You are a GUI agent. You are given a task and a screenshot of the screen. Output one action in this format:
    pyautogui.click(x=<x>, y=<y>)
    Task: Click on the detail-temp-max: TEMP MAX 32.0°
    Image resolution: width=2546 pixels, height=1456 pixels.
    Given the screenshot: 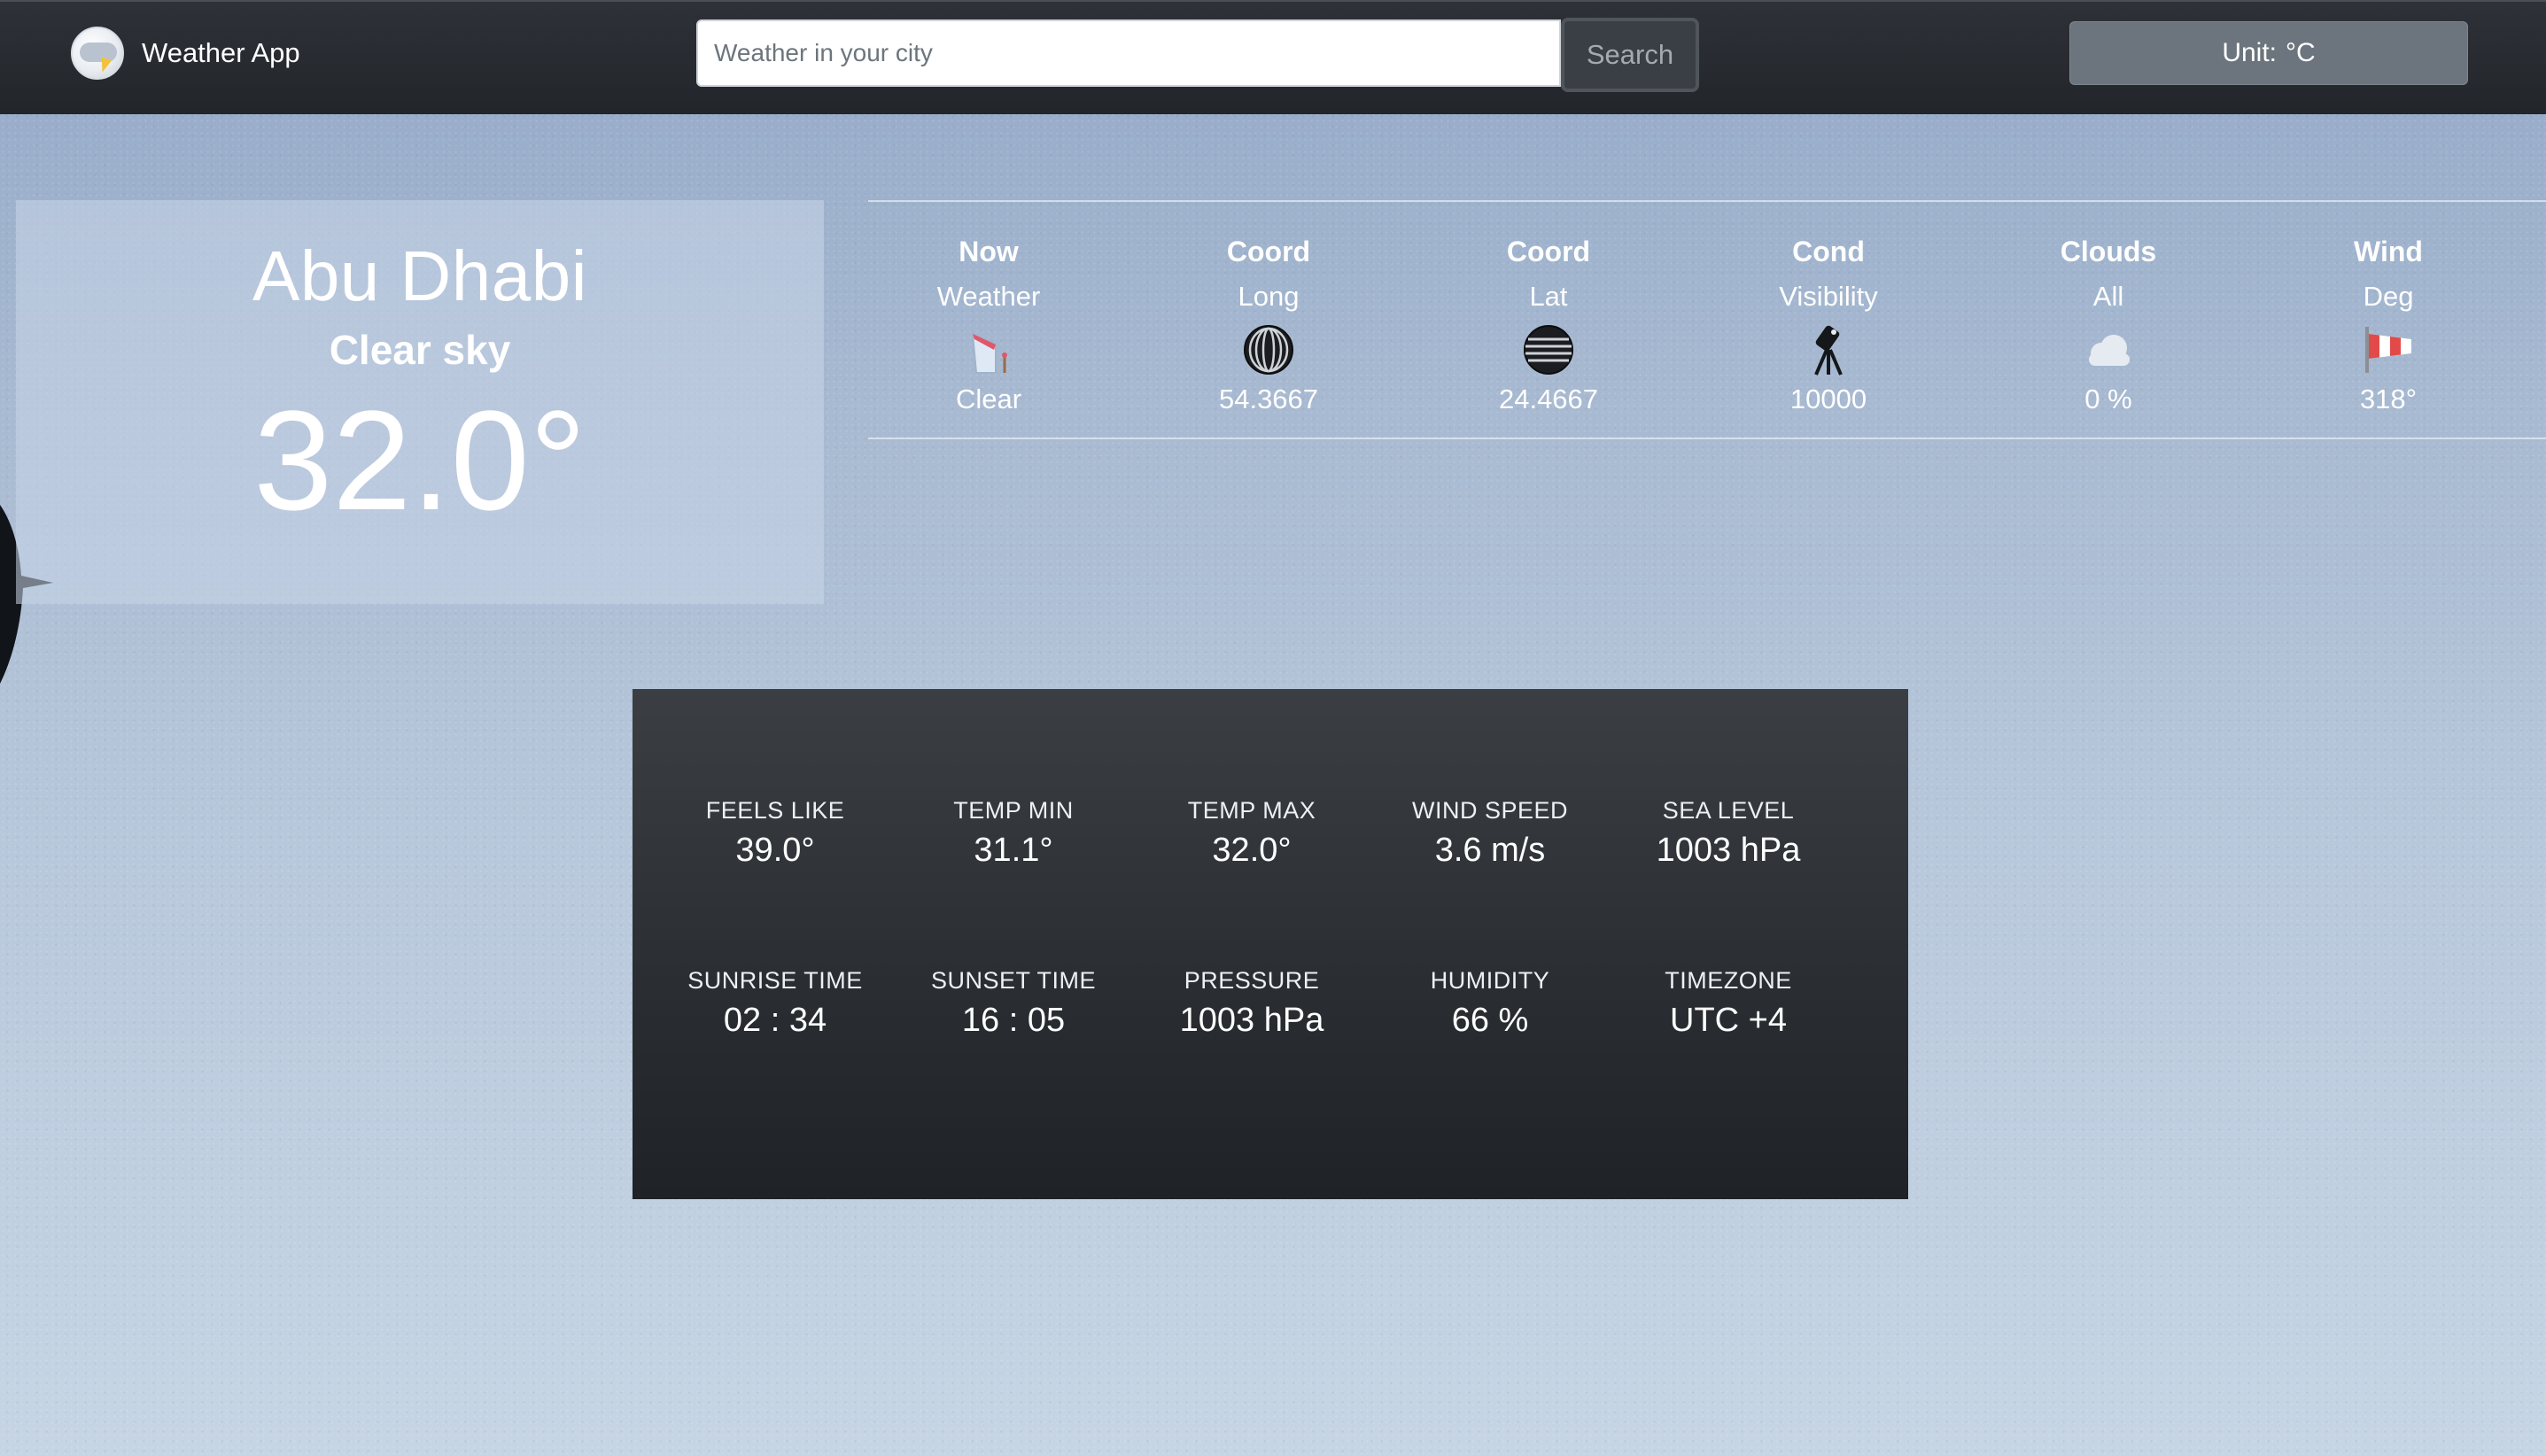 What is the action you would take?
    pyautogui.click(x=1251, y=834)
    